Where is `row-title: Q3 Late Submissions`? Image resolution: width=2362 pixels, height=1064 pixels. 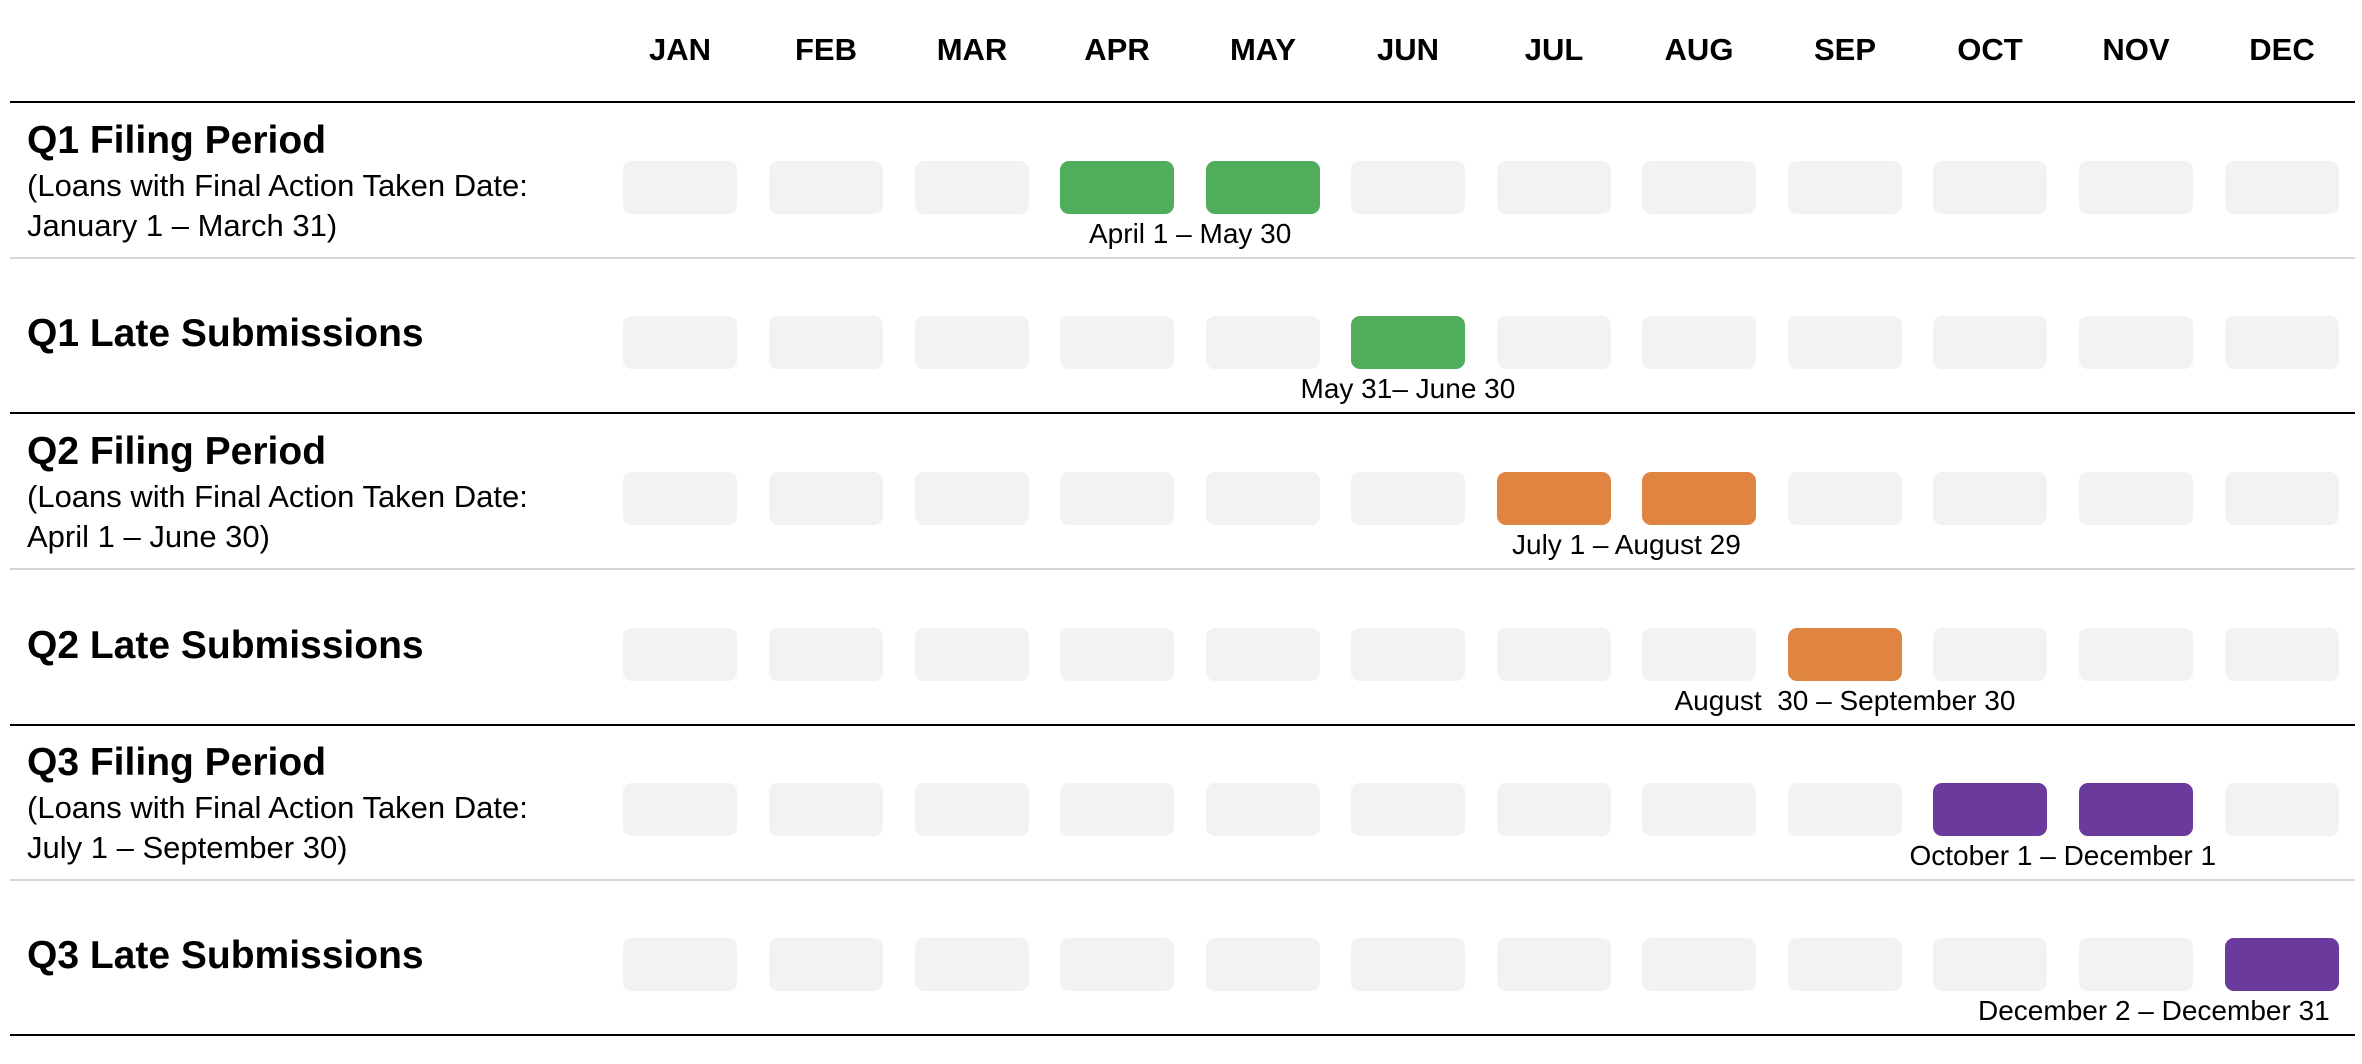
row-title: Q3 Late Submissions is located at coordinates (225, 955).